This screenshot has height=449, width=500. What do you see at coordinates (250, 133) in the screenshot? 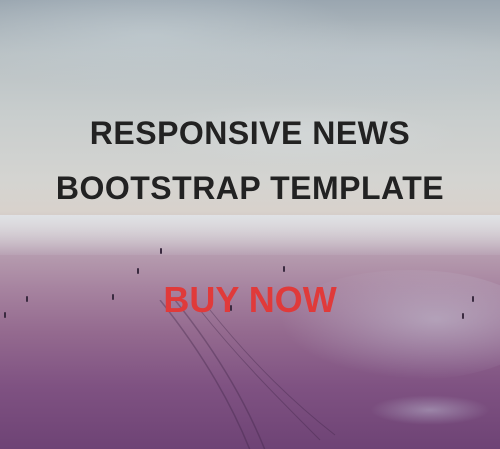
I see `headline-line-1: RESPONSIVE NEWS` at bounding box center [250, 133].